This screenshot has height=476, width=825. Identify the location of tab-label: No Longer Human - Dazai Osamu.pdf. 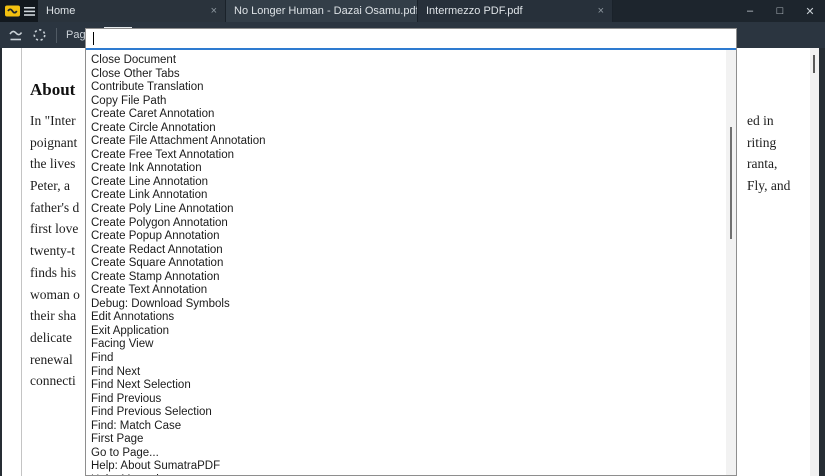
(326, 11).